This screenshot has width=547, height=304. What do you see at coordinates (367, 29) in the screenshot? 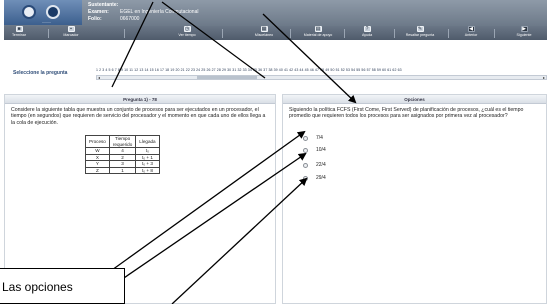
I see `help-icon: ?` at bounding box center [367, 29].